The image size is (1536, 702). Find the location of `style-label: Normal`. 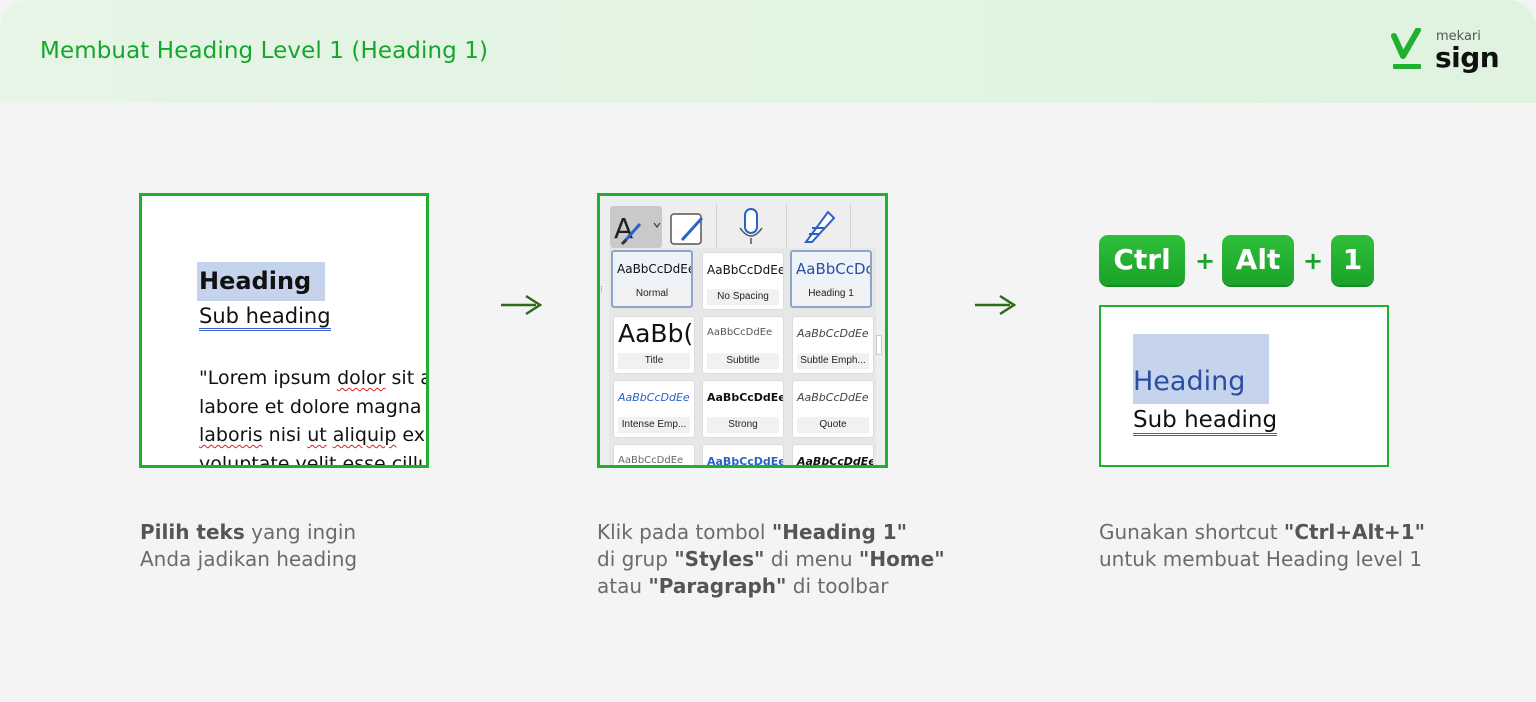

style-label: Normal is located at coordinates (652, 294).